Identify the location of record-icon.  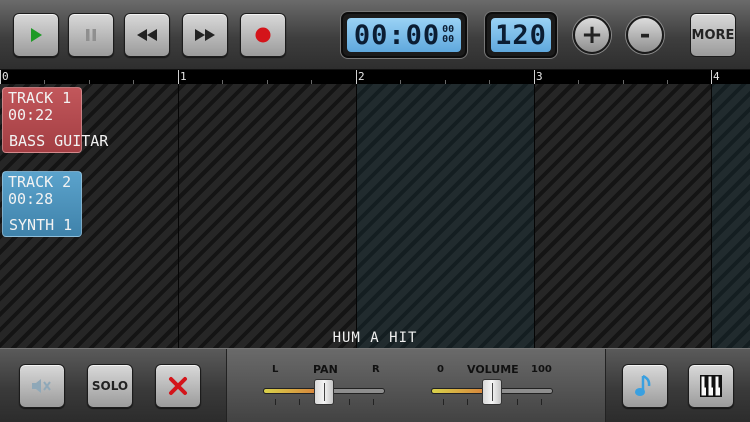
(263, 35).